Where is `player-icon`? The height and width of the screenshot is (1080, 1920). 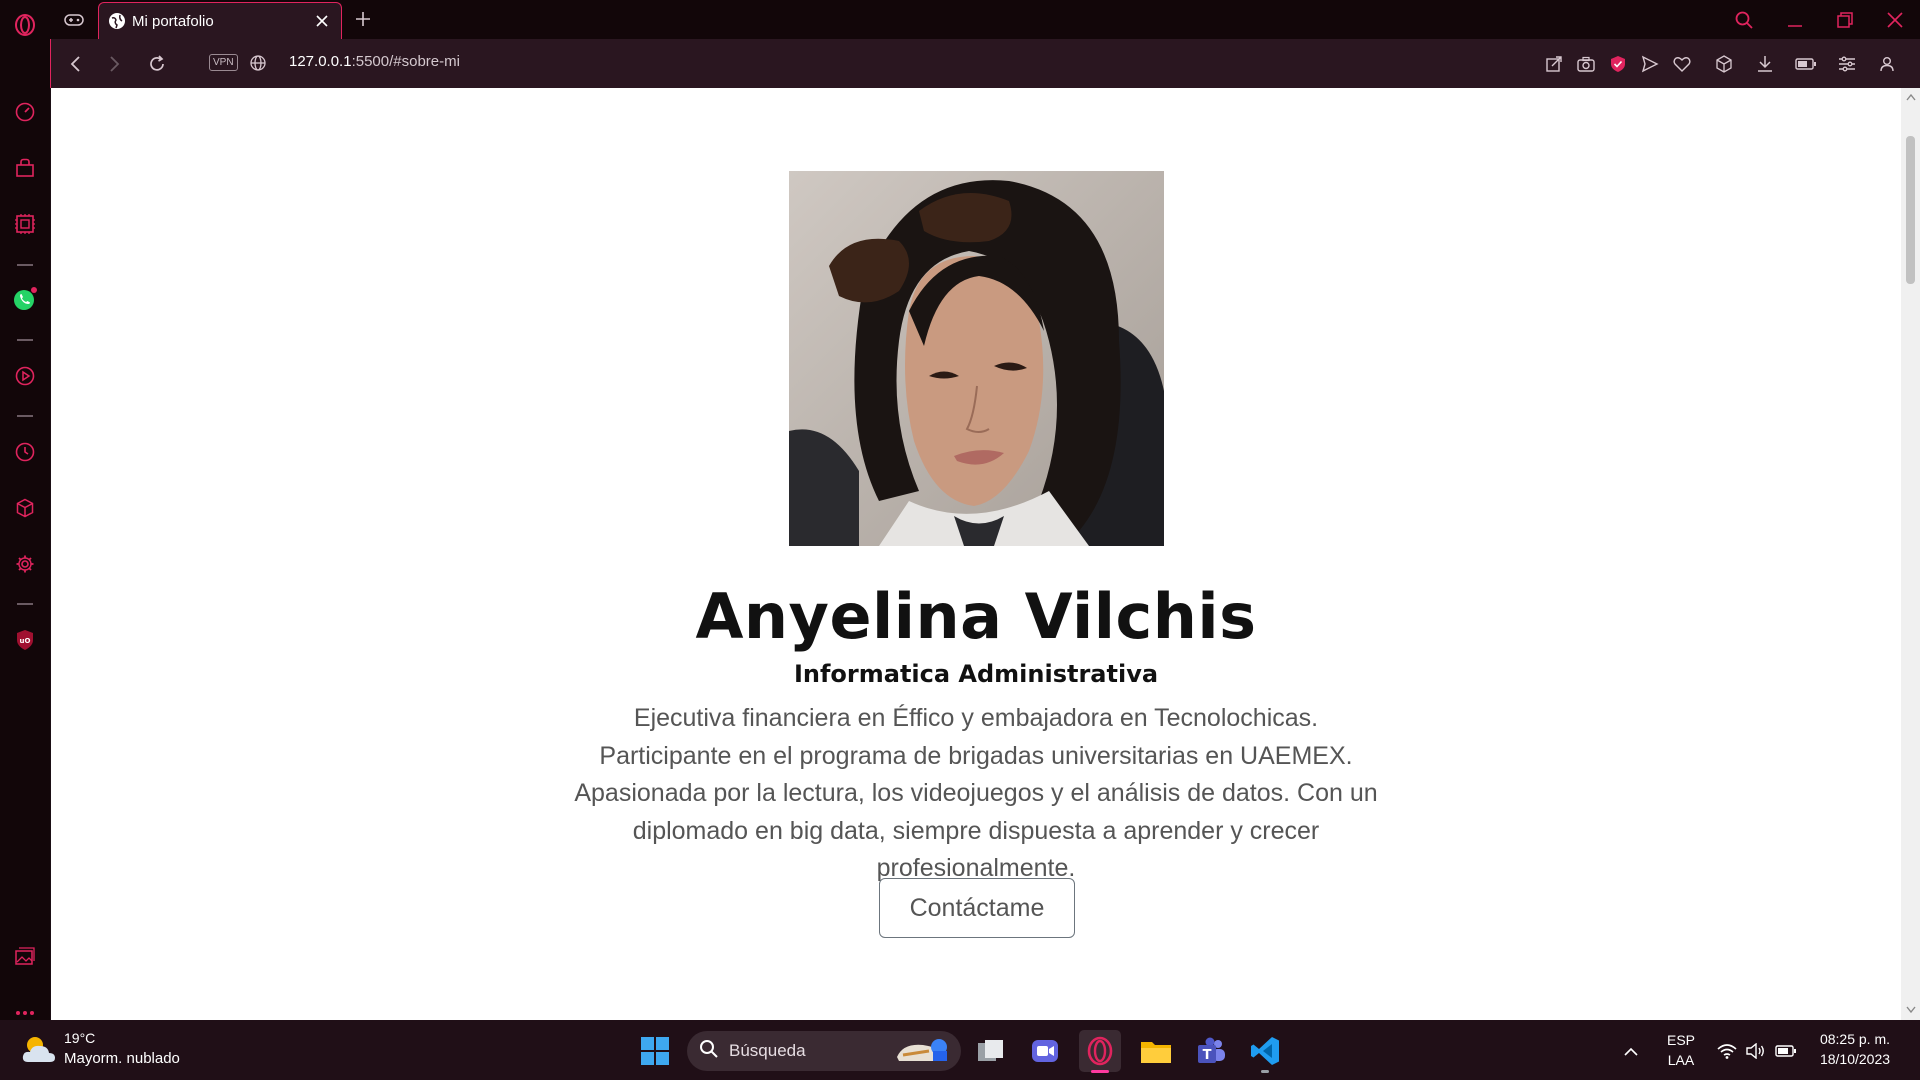
player-icon is located at coordinates (25, 376).